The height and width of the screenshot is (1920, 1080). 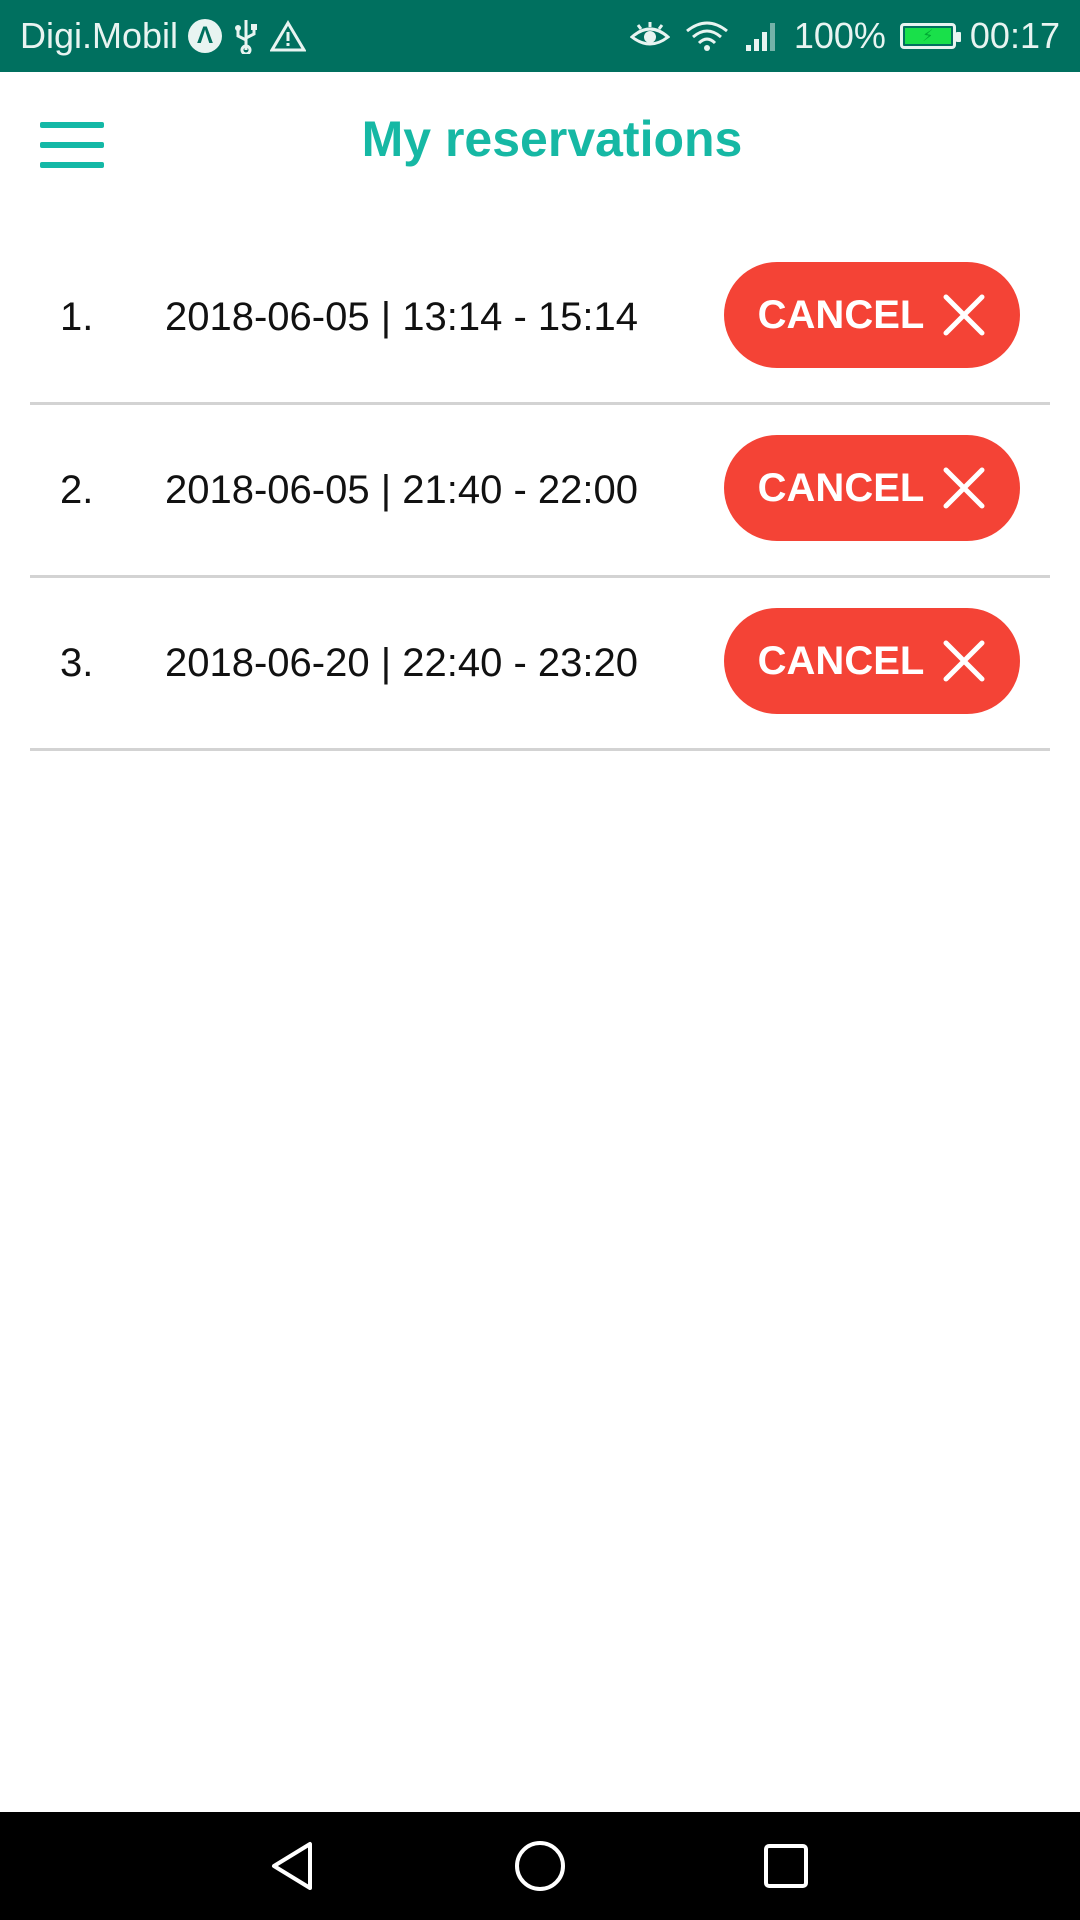 What do you see at coordinates (77, 489) in the screenshot?
I see `reservation-index: 2.` at bounding box center [77, 489].